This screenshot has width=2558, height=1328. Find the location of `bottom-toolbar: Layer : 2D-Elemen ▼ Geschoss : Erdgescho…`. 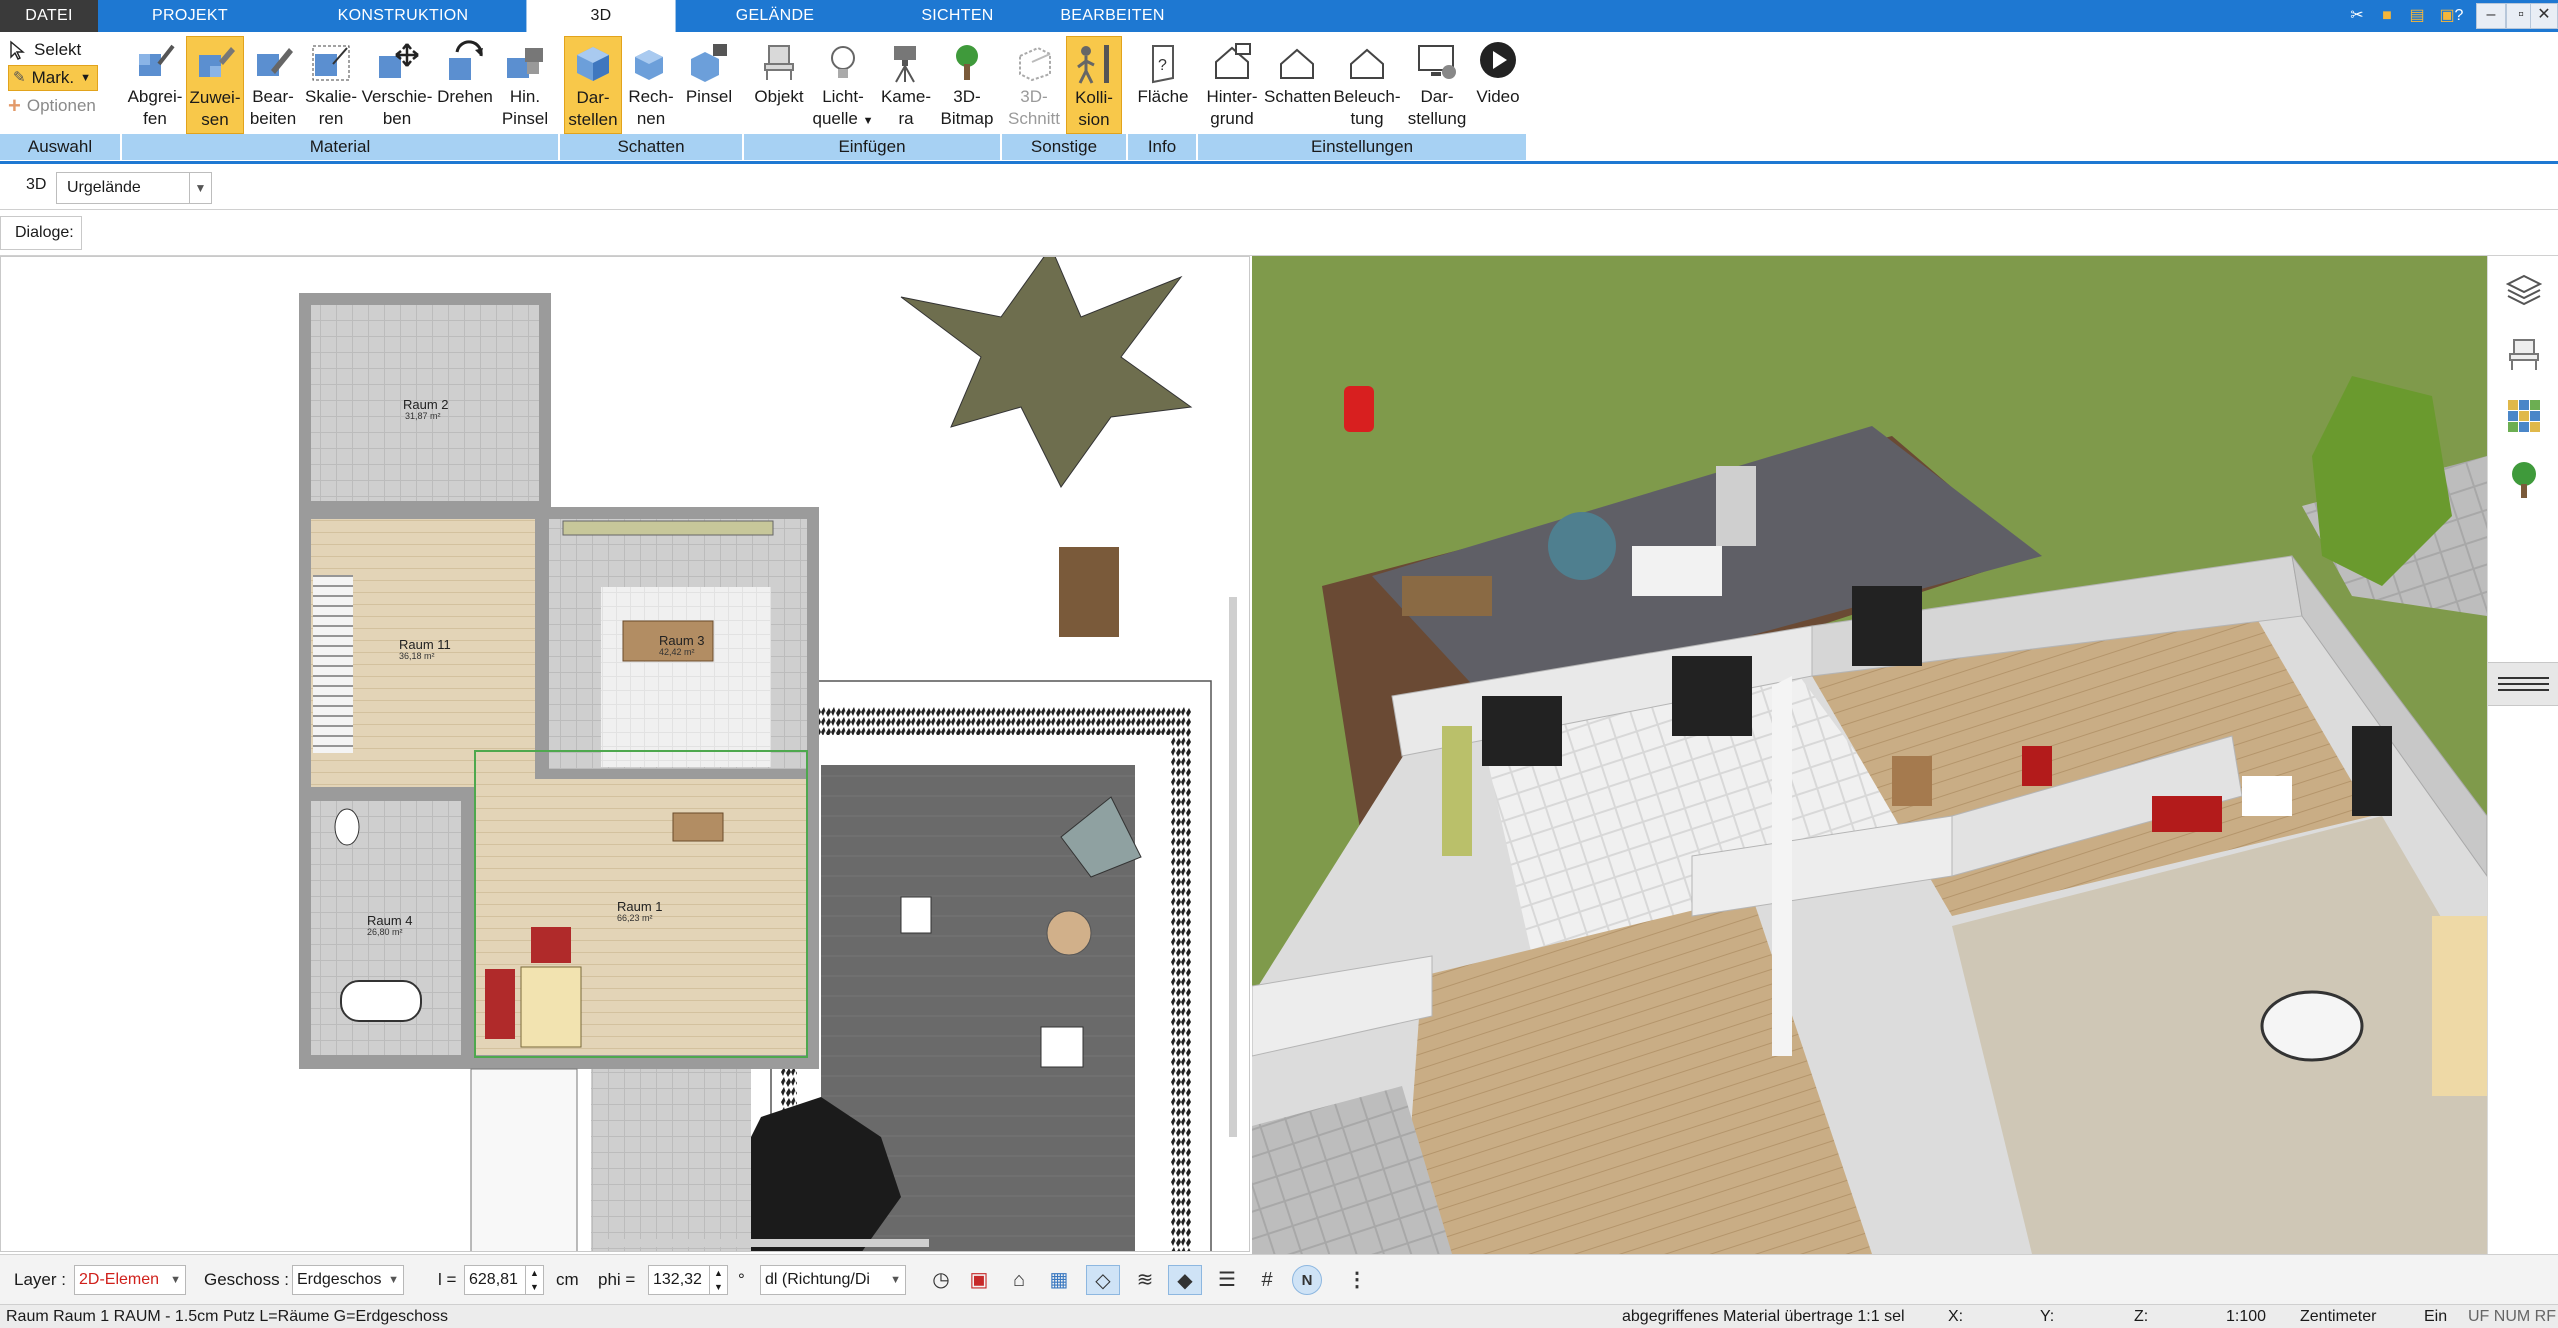

bottom-toolbar: Layer : 2D-Elemen ▼ Geschoss : Erdgescho… is located at coordinates (1279, 1279).